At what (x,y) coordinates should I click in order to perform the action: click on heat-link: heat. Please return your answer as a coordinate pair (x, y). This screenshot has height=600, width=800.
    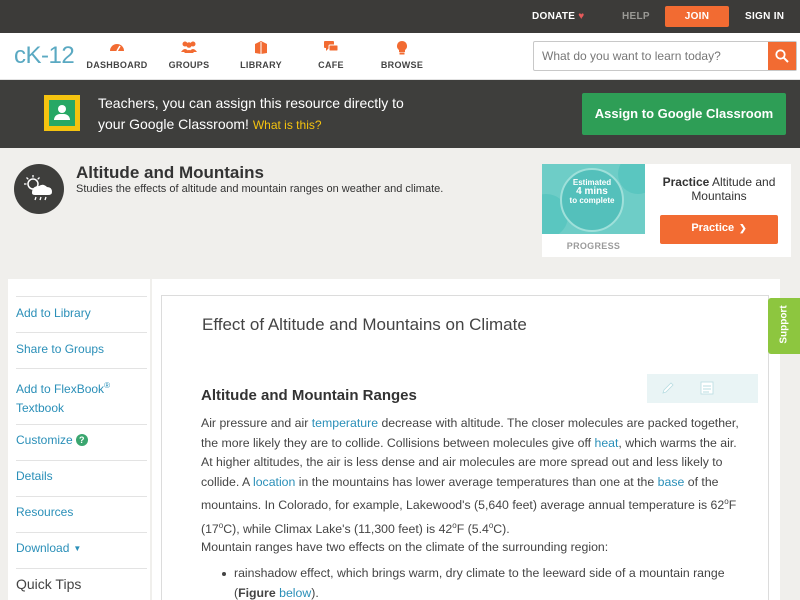
    Looking at the image, I should click on (606, 443).